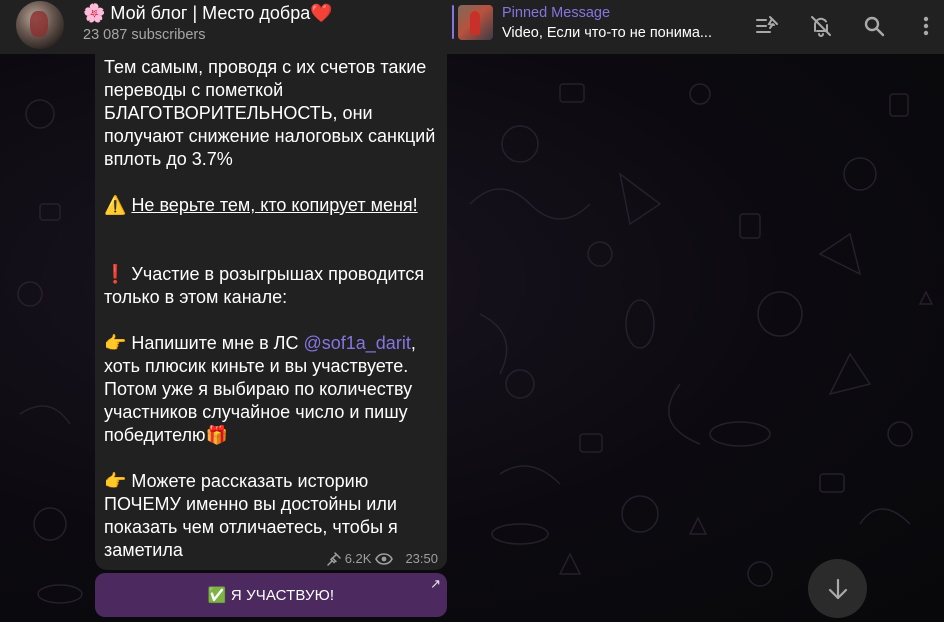 Image resolution: width=944 pixels, height=622 pixels. Describe the element at coordinates (358, 558) in the screenshot. I see `views-count: 6.2K` at that location.